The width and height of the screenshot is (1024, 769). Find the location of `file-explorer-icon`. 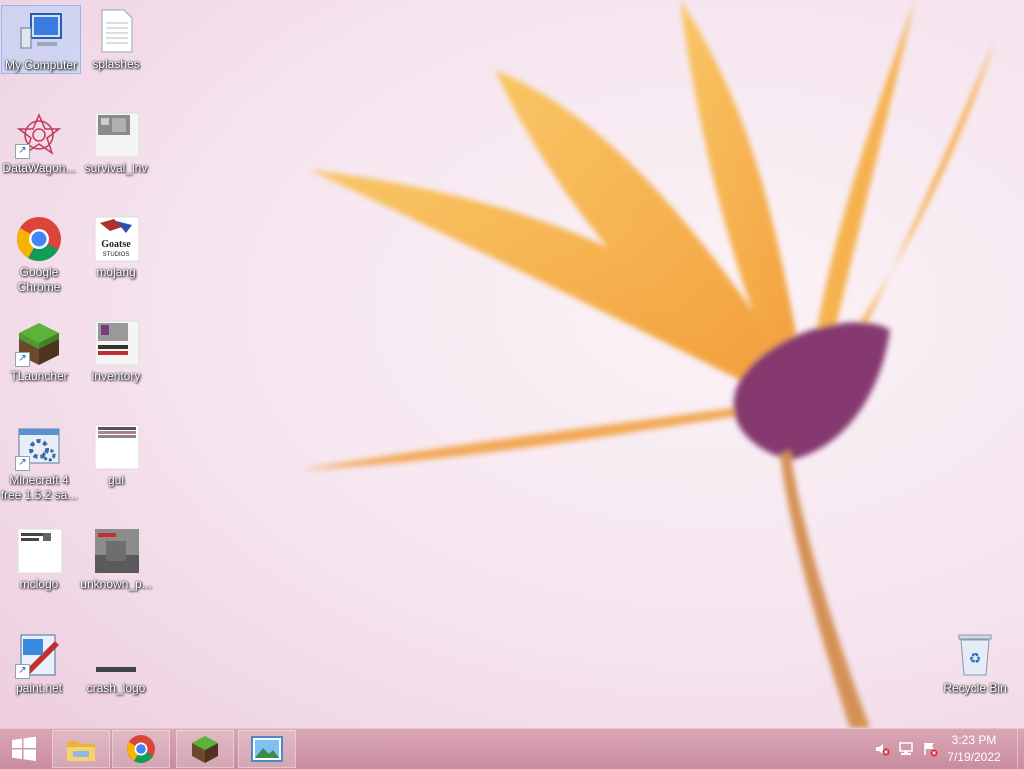

file-explorer-icon is located at coordinates (81, 751).